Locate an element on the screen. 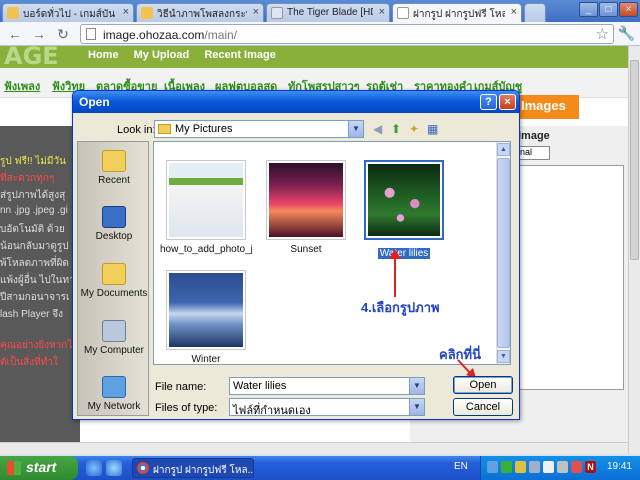 This screenshot has height=480, width=640. language-indicator: EN is located at coordinates (461, 466).